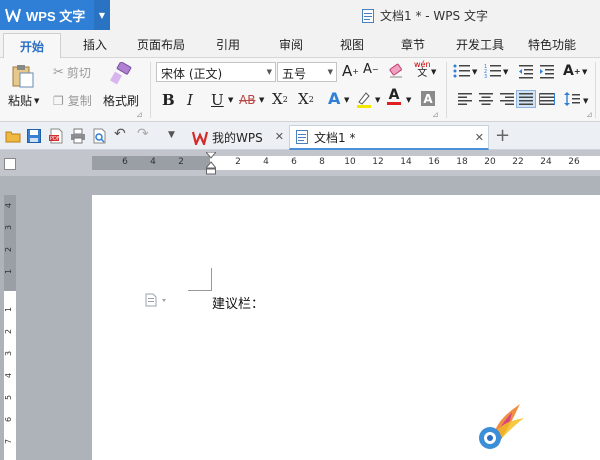 The width and height of the screenshot is (600, 460). Describe the element at coordinates (505, 72) in the screenshot. I see `numbered-list-dropdown-icon: ▼` at that location.